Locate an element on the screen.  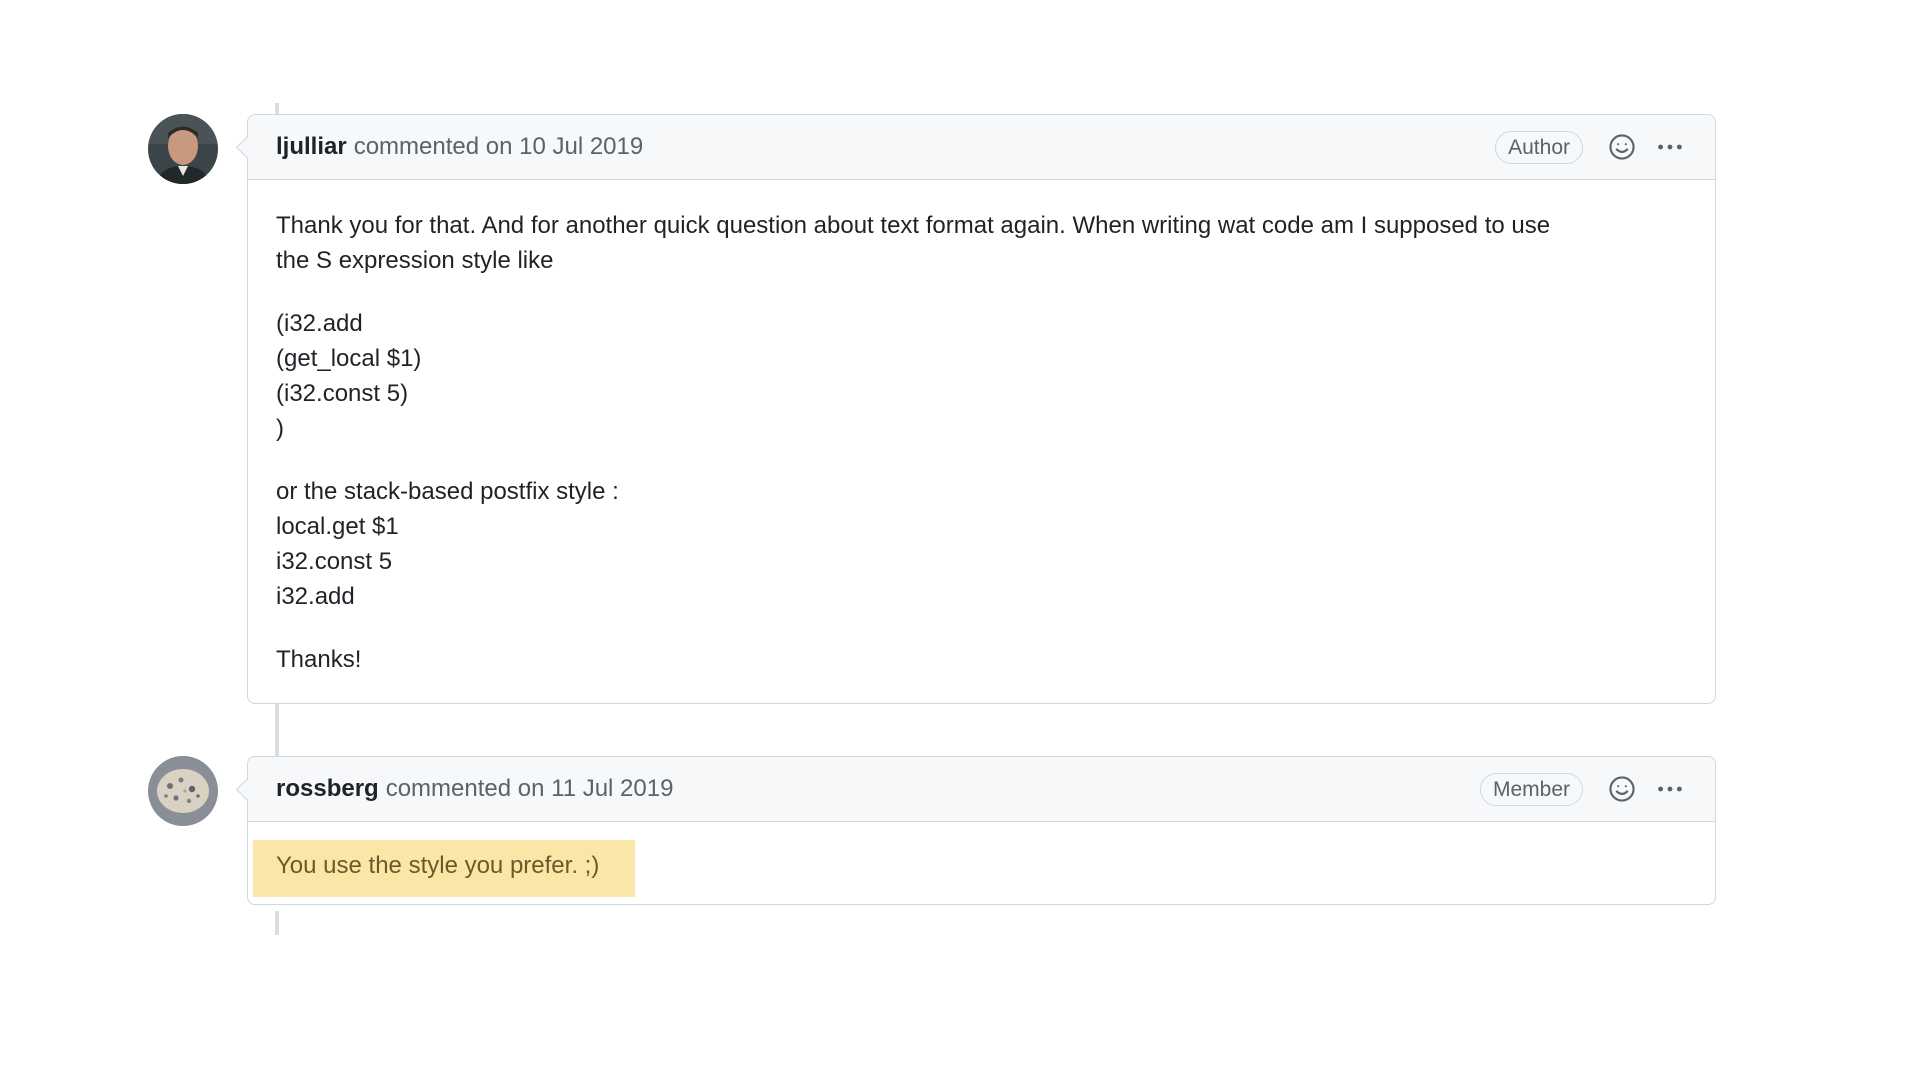
comment-line: (i32.add is located at coordinates (319, 323).